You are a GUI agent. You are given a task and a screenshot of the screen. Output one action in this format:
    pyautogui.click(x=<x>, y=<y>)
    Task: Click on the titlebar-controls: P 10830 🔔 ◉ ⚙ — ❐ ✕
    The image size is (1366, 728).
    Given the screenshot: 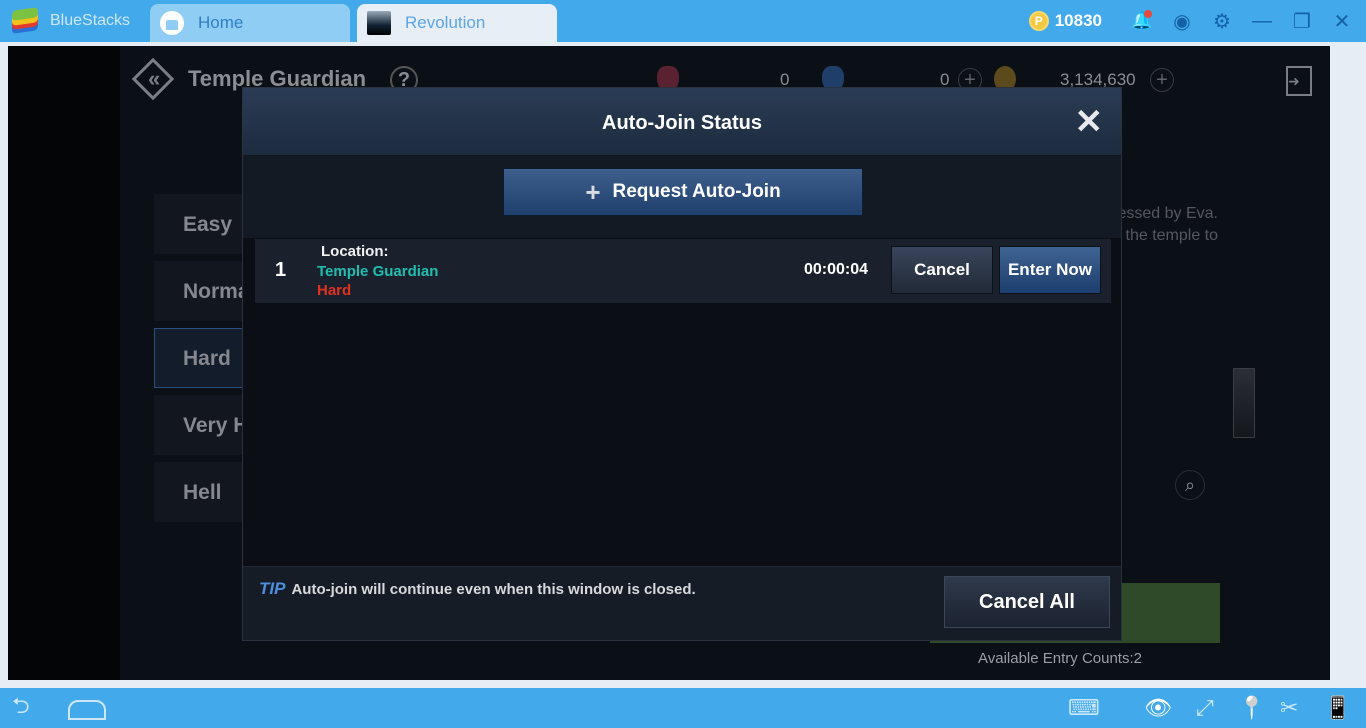 What is the action you would take?
    pyautogui.click(x=1197, y=21)
    